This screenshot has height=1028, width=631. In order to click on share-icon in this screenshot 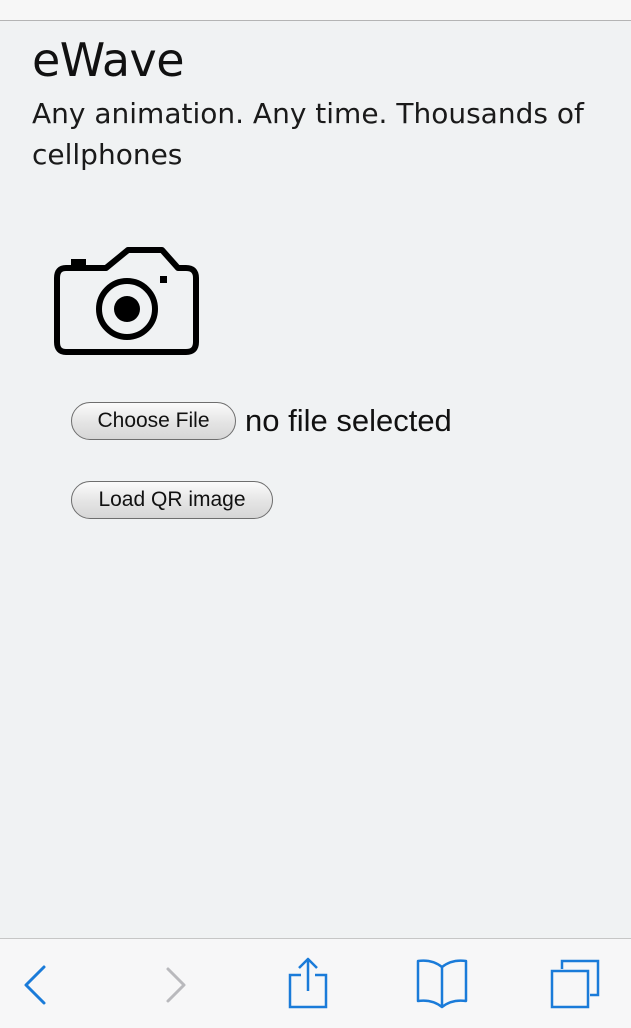, I will do `click(308, 984)`.